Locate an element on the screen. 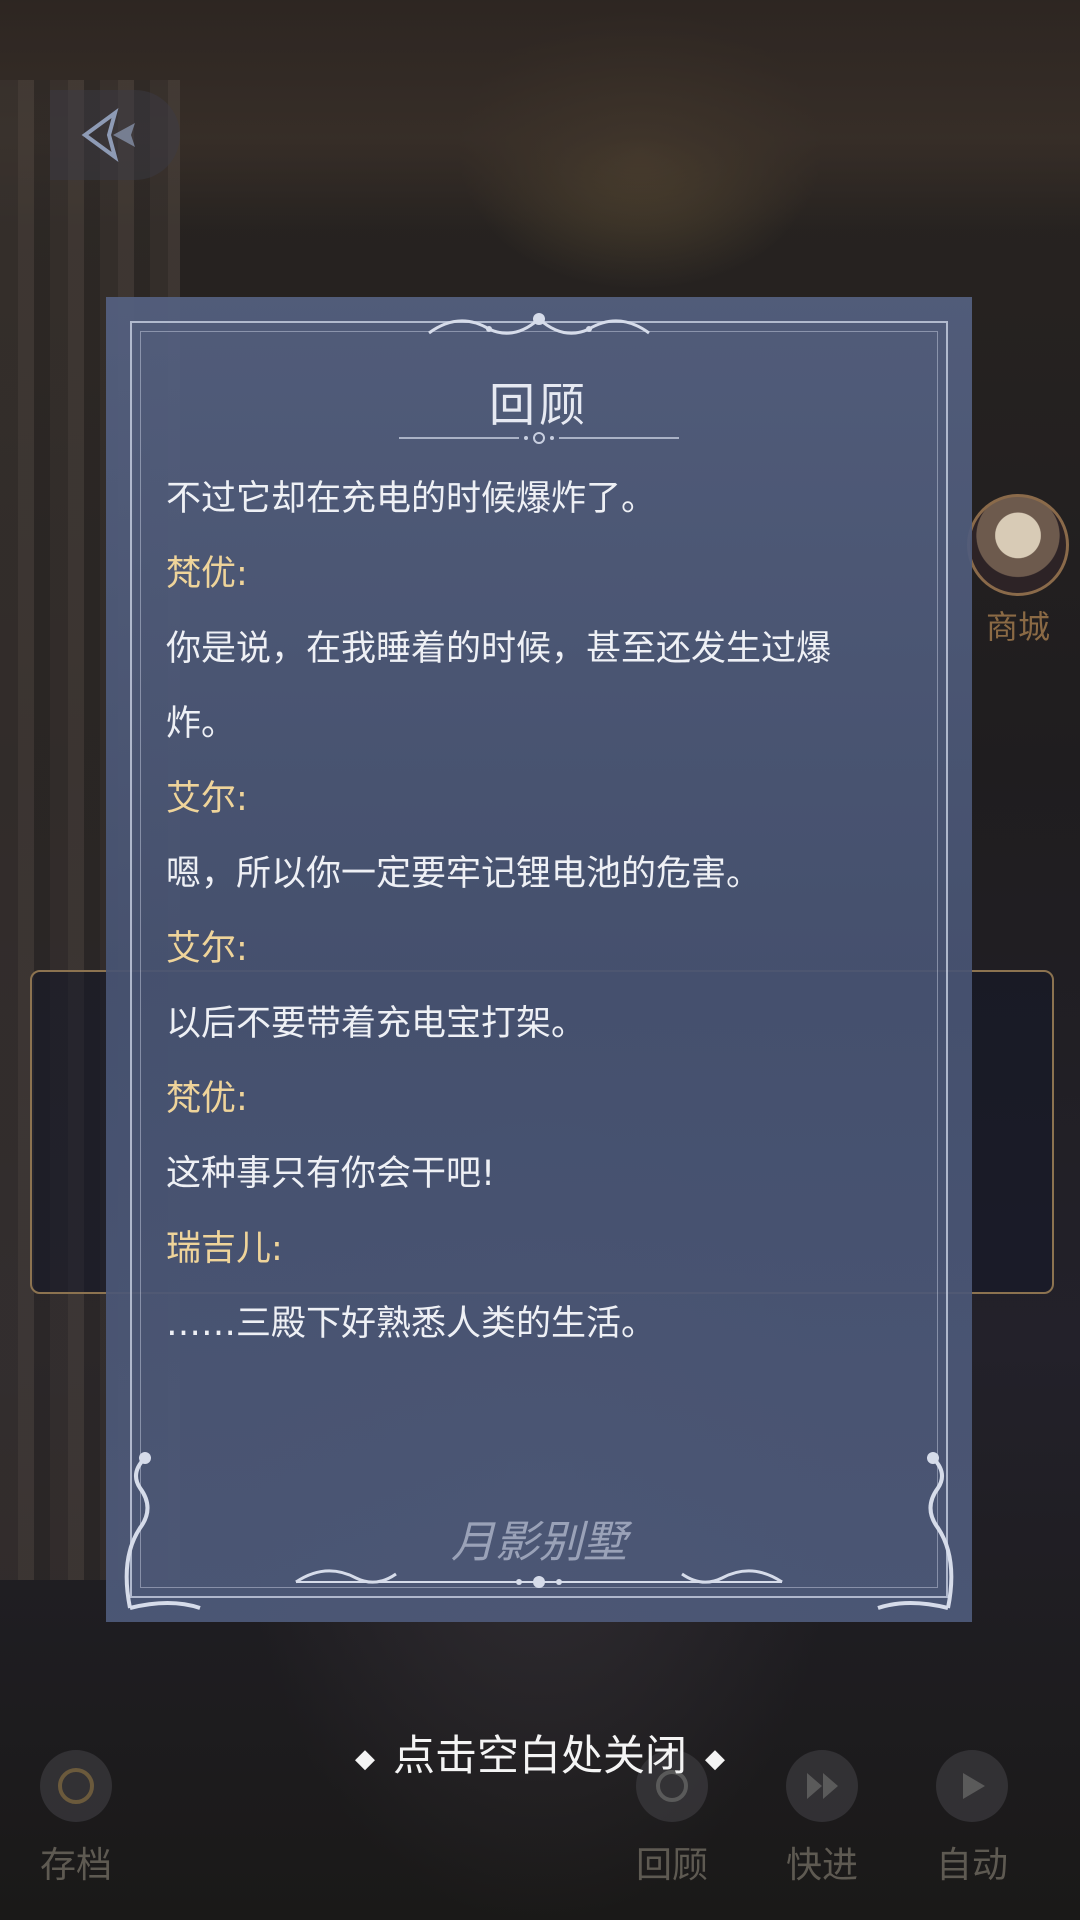  fast-forward-label: 快进 is located at coordinates (822, 1865).